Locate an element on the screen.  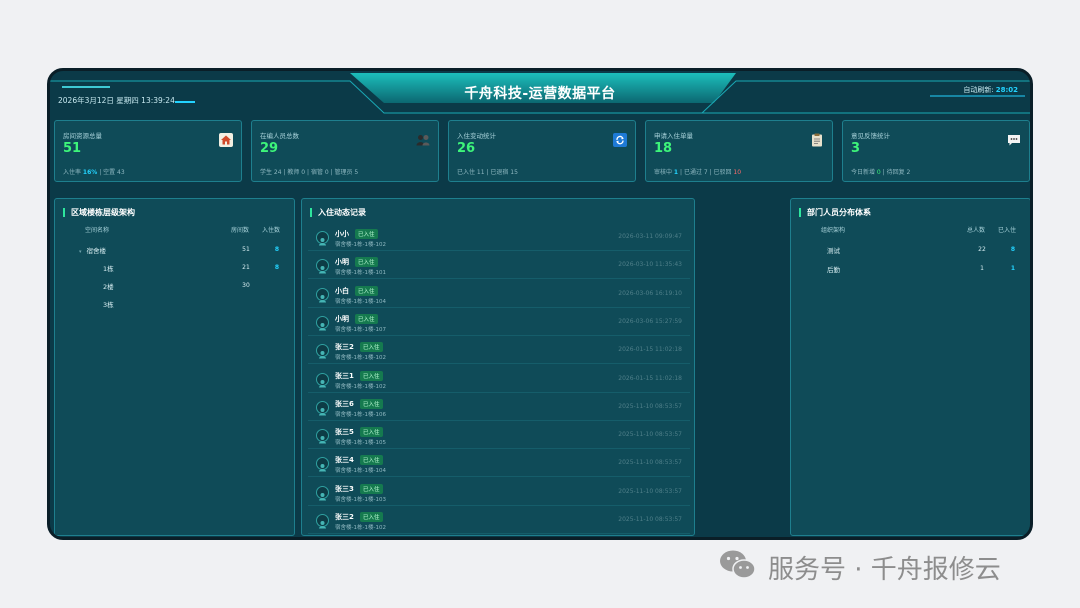
users-icon is located at coordinates (423, 140).